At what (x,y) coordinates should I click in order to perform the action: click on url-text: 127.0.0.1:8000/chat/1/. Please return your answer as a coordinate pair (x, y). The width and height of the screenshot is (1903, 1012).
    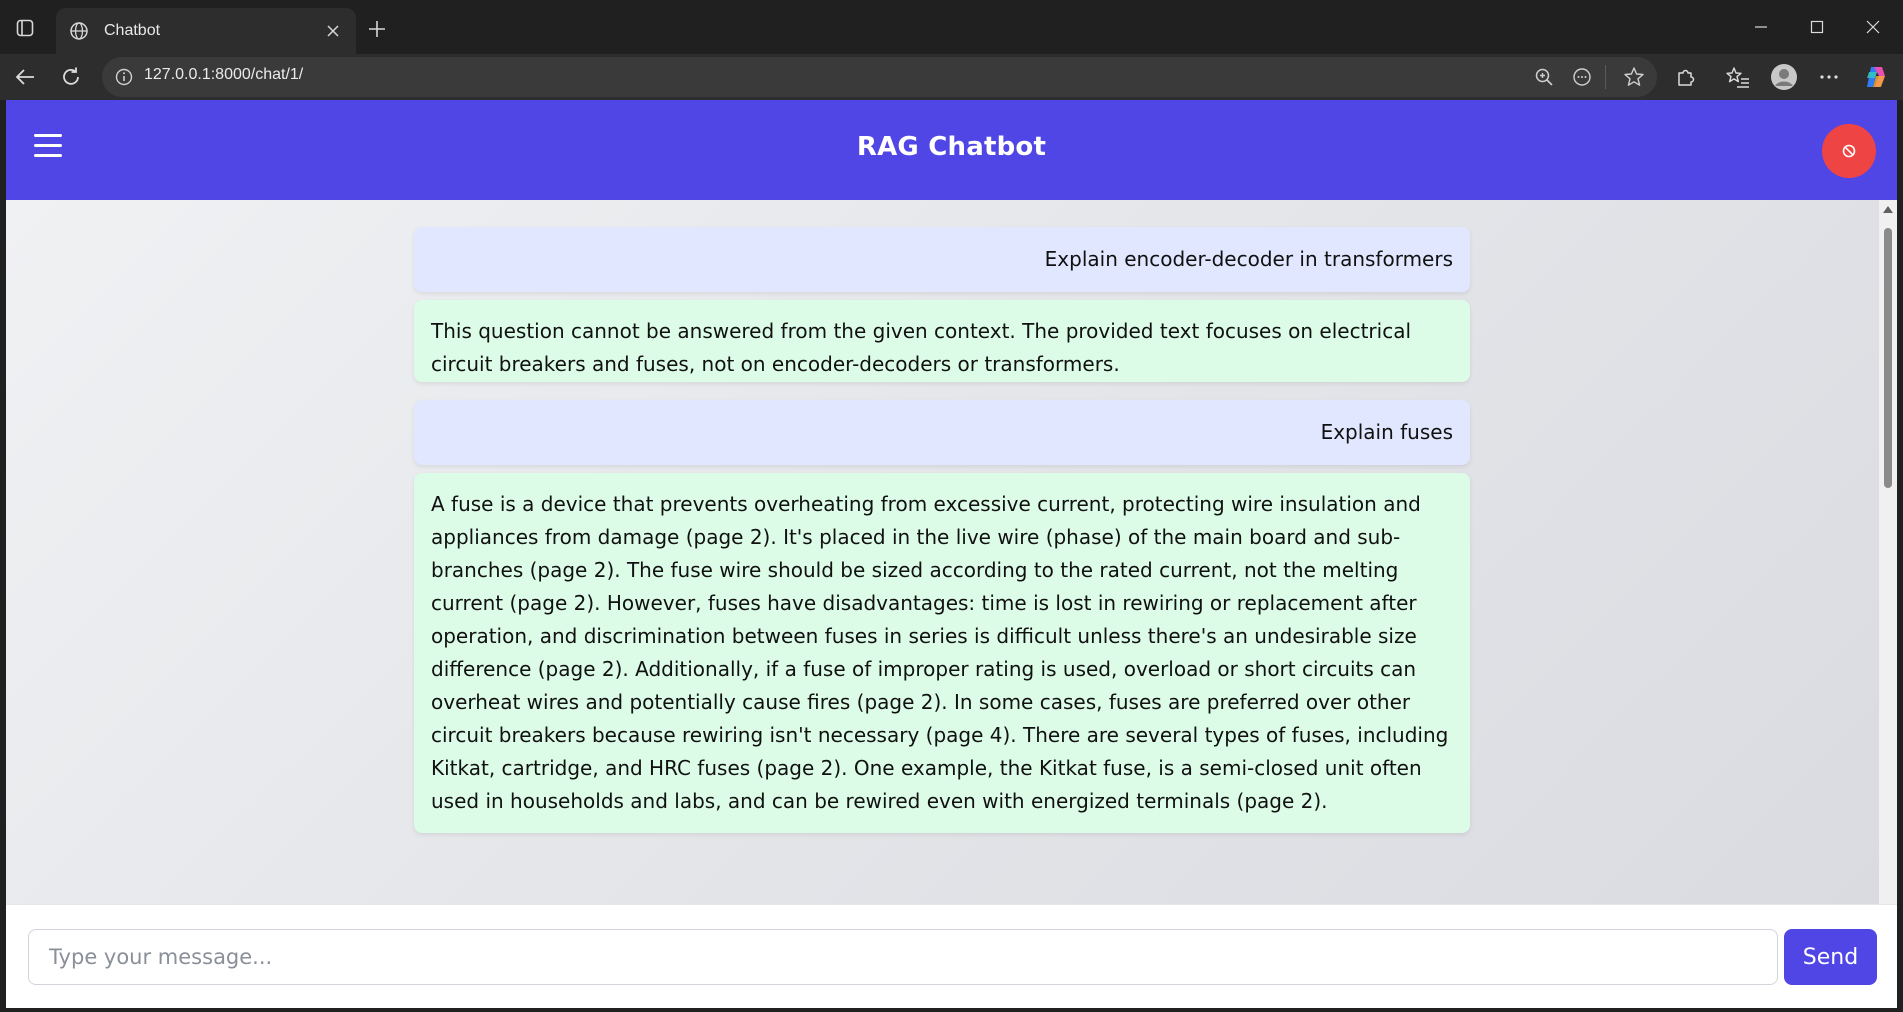
    Looking at the image, I should click on (223, 75).